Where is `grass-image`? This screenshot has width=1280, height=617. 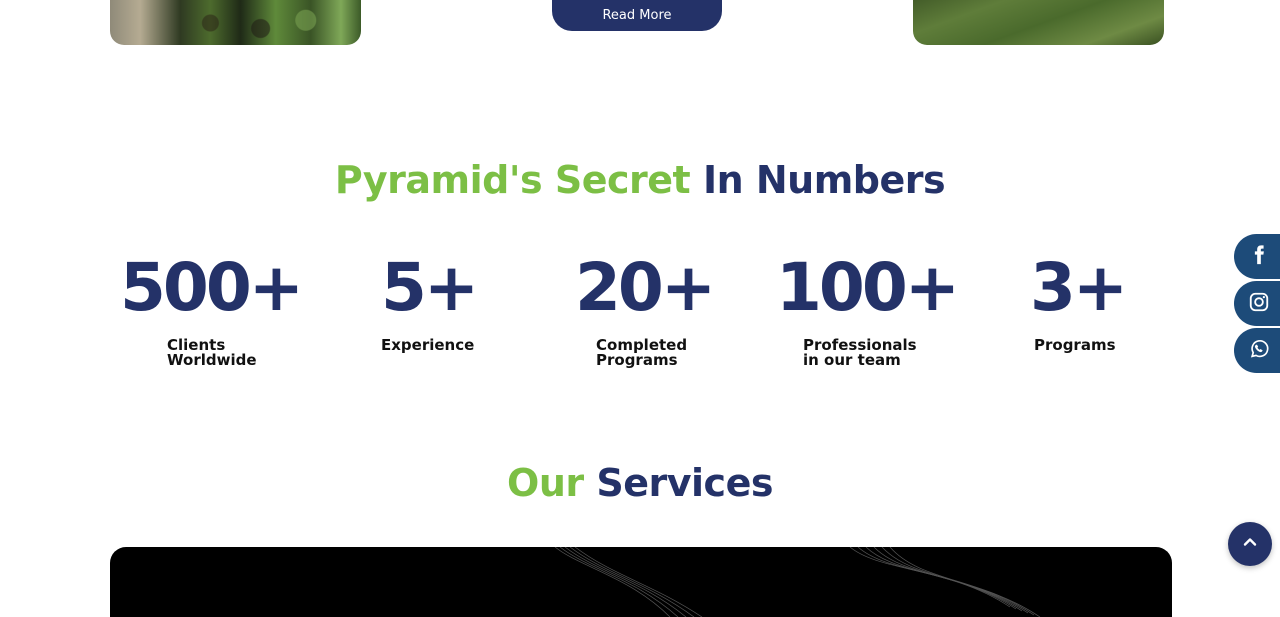
grass-image is located at coordinates (1038, 22).